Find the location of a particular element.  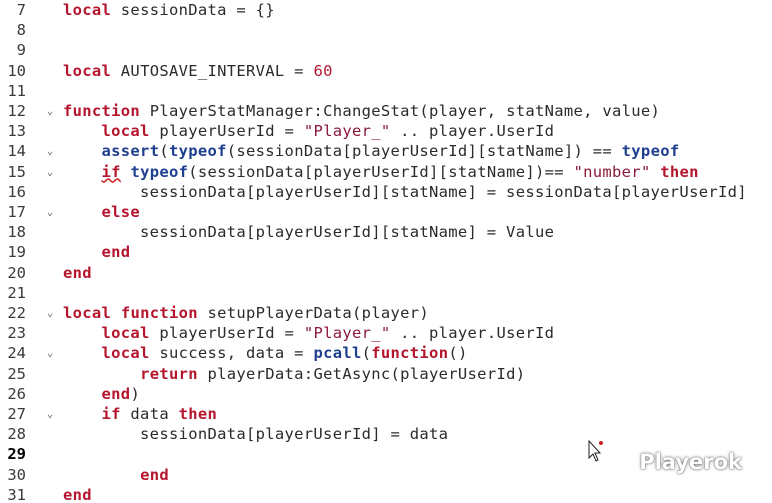

code-line: 26 end) is located at coordinates (386, 394).